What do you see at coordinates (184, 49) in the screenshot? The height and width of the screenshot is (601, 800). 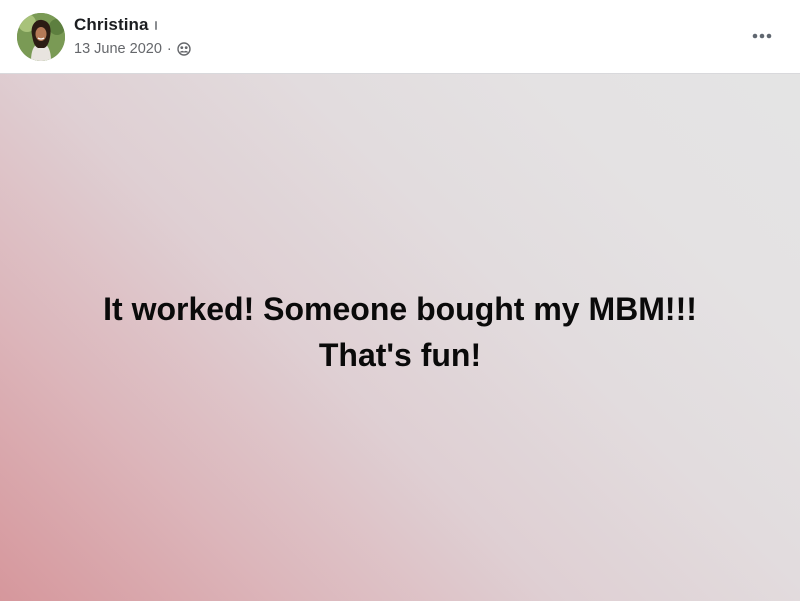 I see `friends-icon` at bounding box center [184, 49].